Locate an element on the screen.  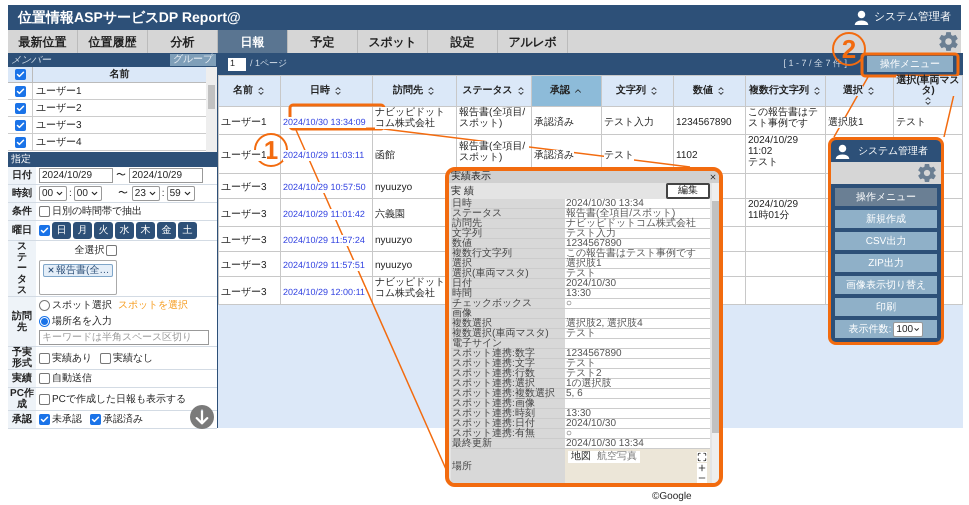
field-label: 選択 is located at coordinates (508, 263).